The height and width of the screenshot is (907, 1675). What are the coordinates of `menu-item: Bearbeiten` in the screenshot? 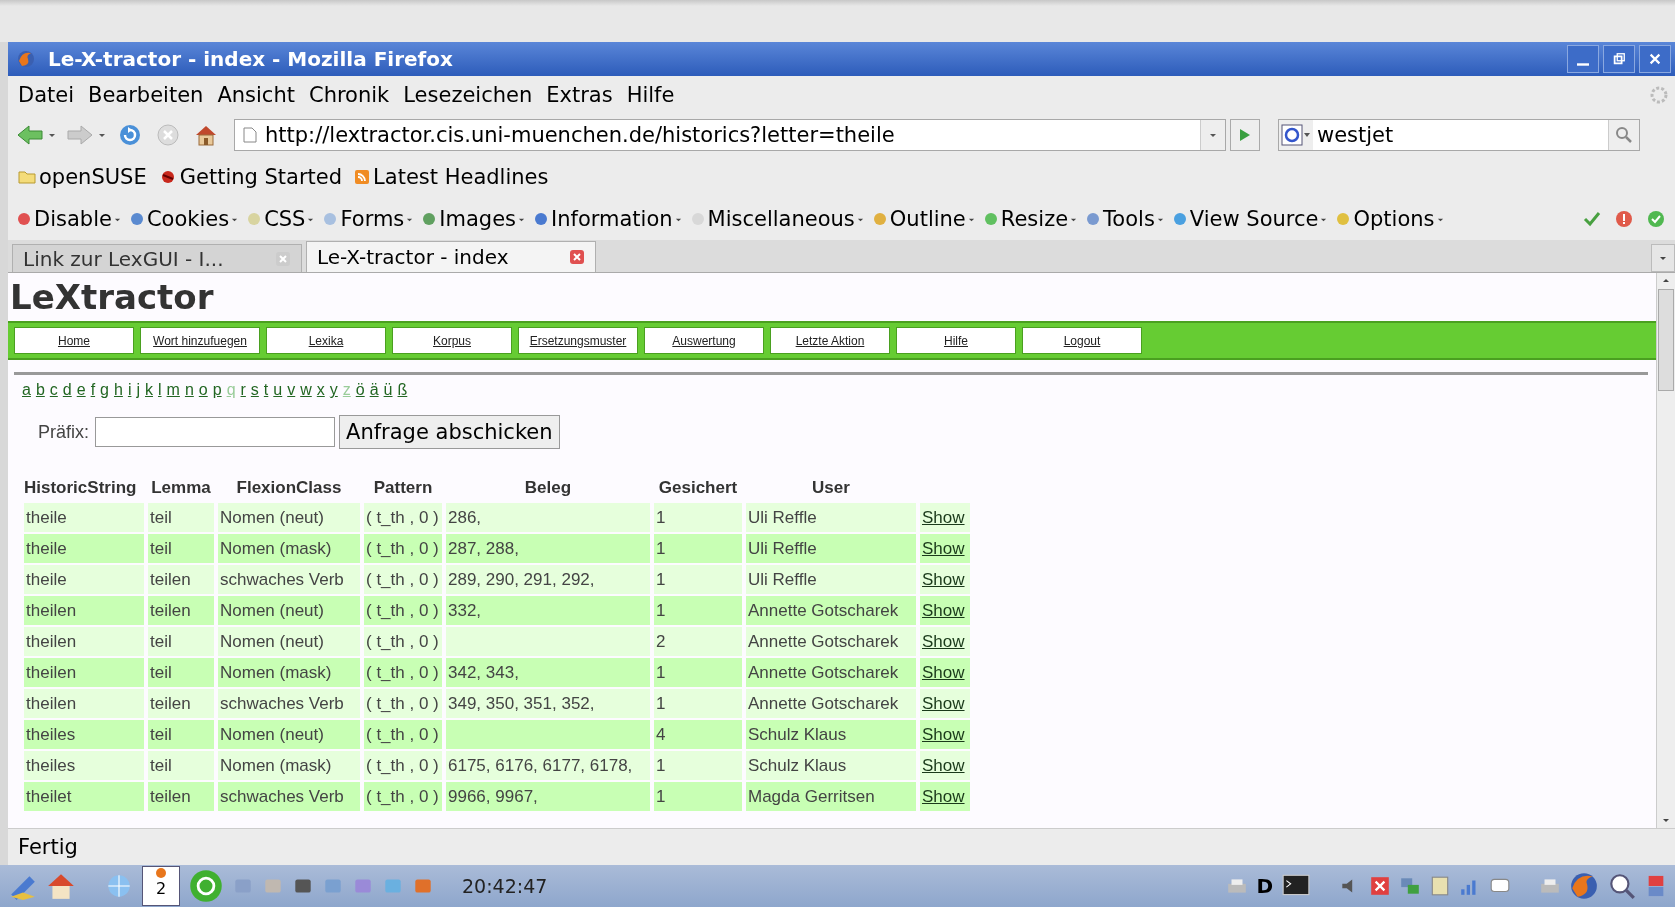 It's located at (146, 95).